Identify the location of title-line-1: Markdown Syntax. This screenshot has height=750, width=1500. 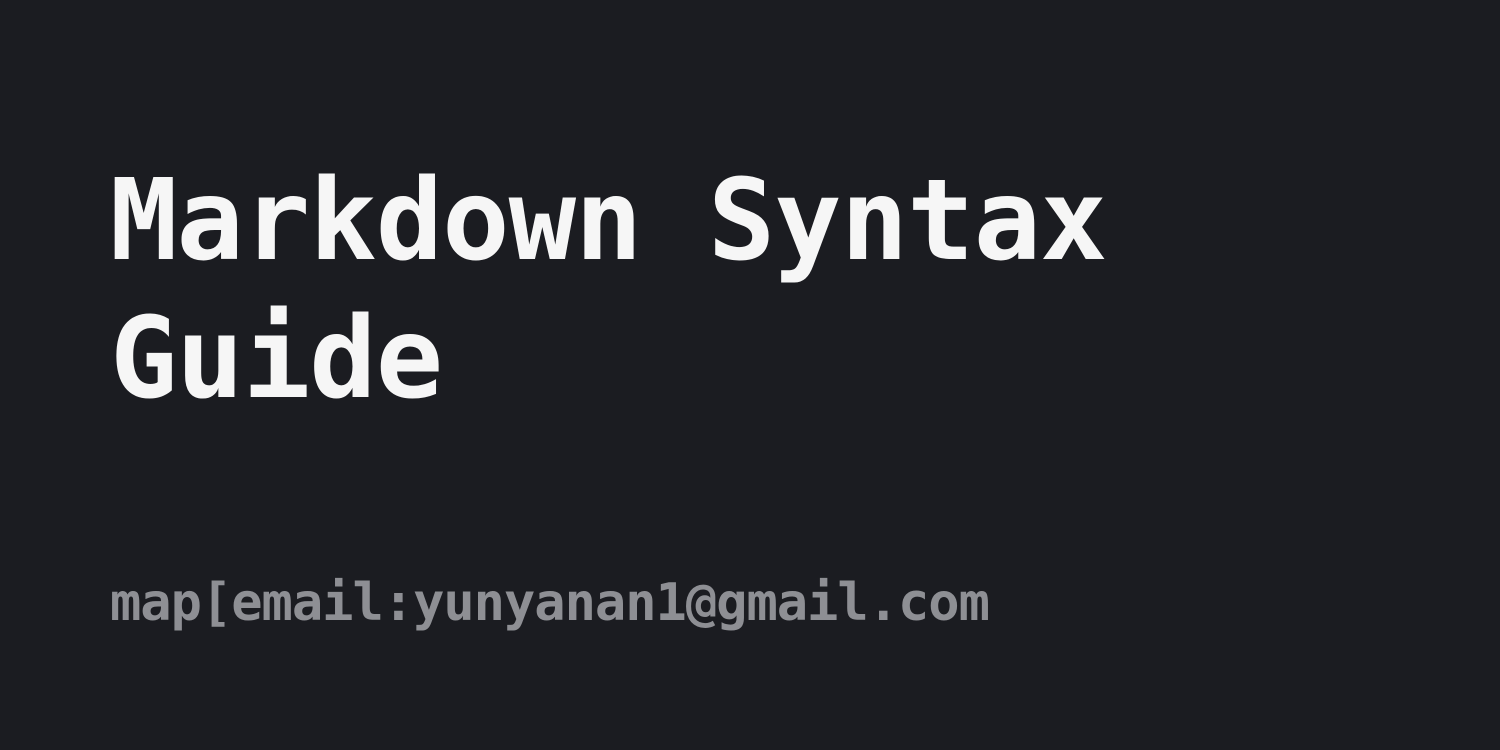
(608, 221).